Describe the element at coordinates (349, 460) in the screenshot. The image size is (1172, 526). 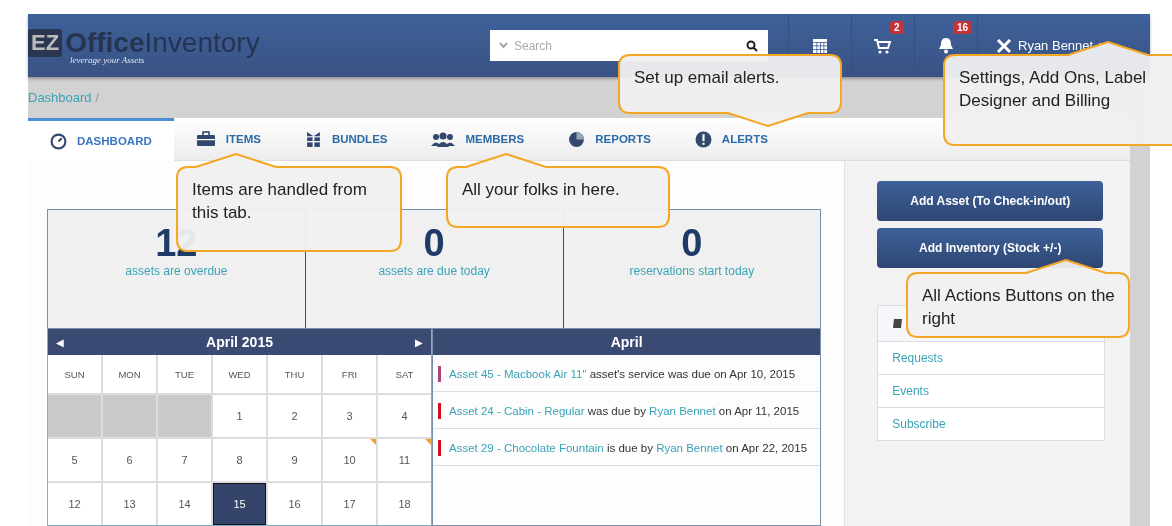
I see `calendar-day: 10` at that location.